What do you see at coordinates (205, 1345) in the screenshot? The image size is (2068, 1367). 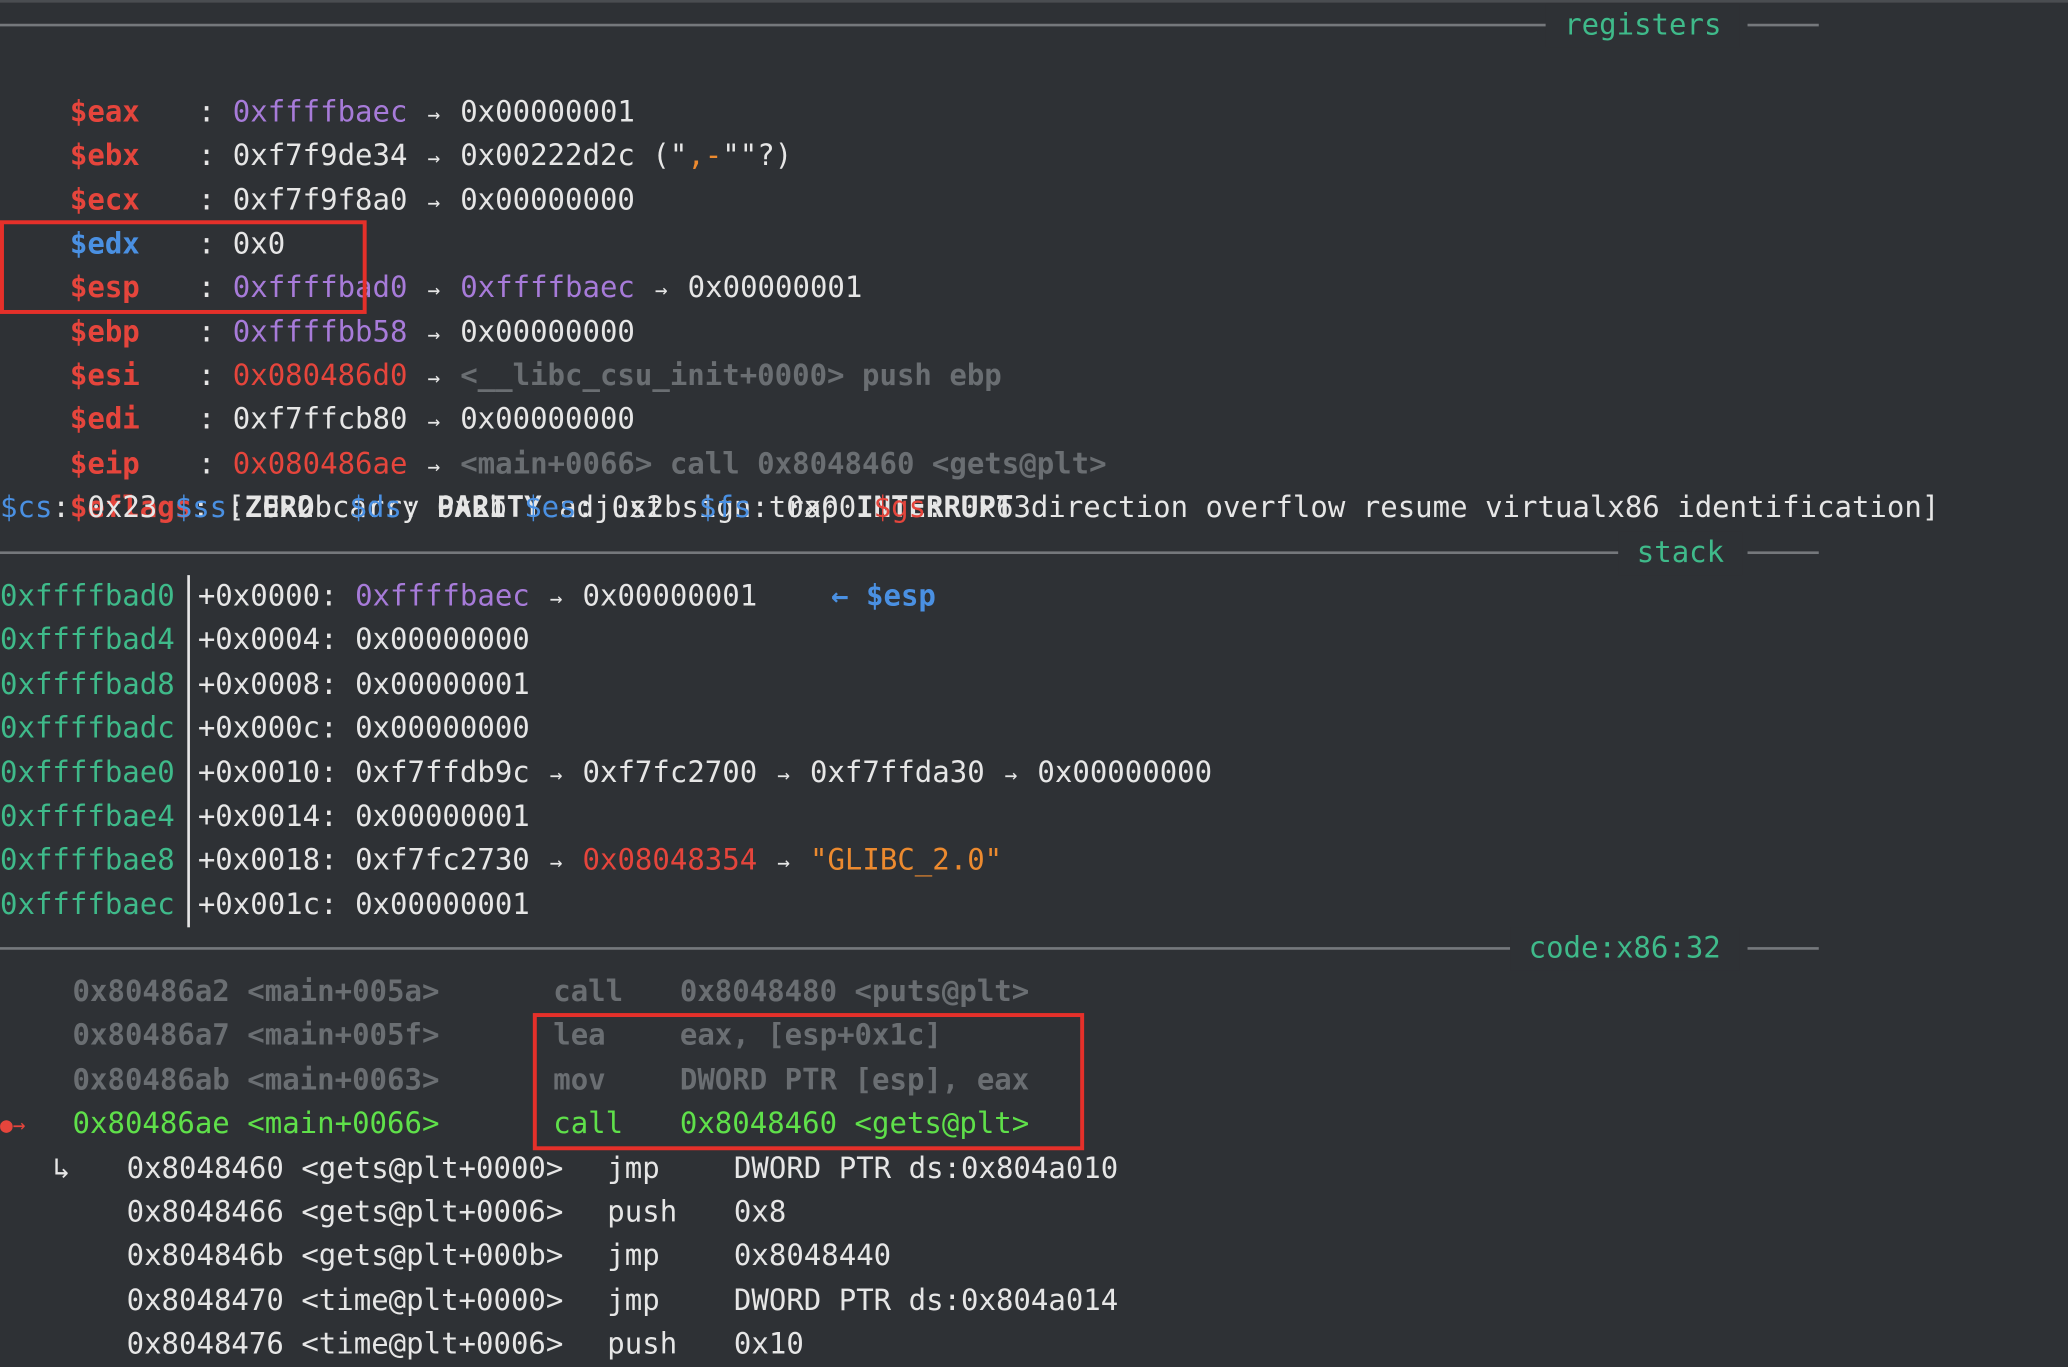 I see `instruction-address: 0x8048476` at bounding box center [205, 1345].